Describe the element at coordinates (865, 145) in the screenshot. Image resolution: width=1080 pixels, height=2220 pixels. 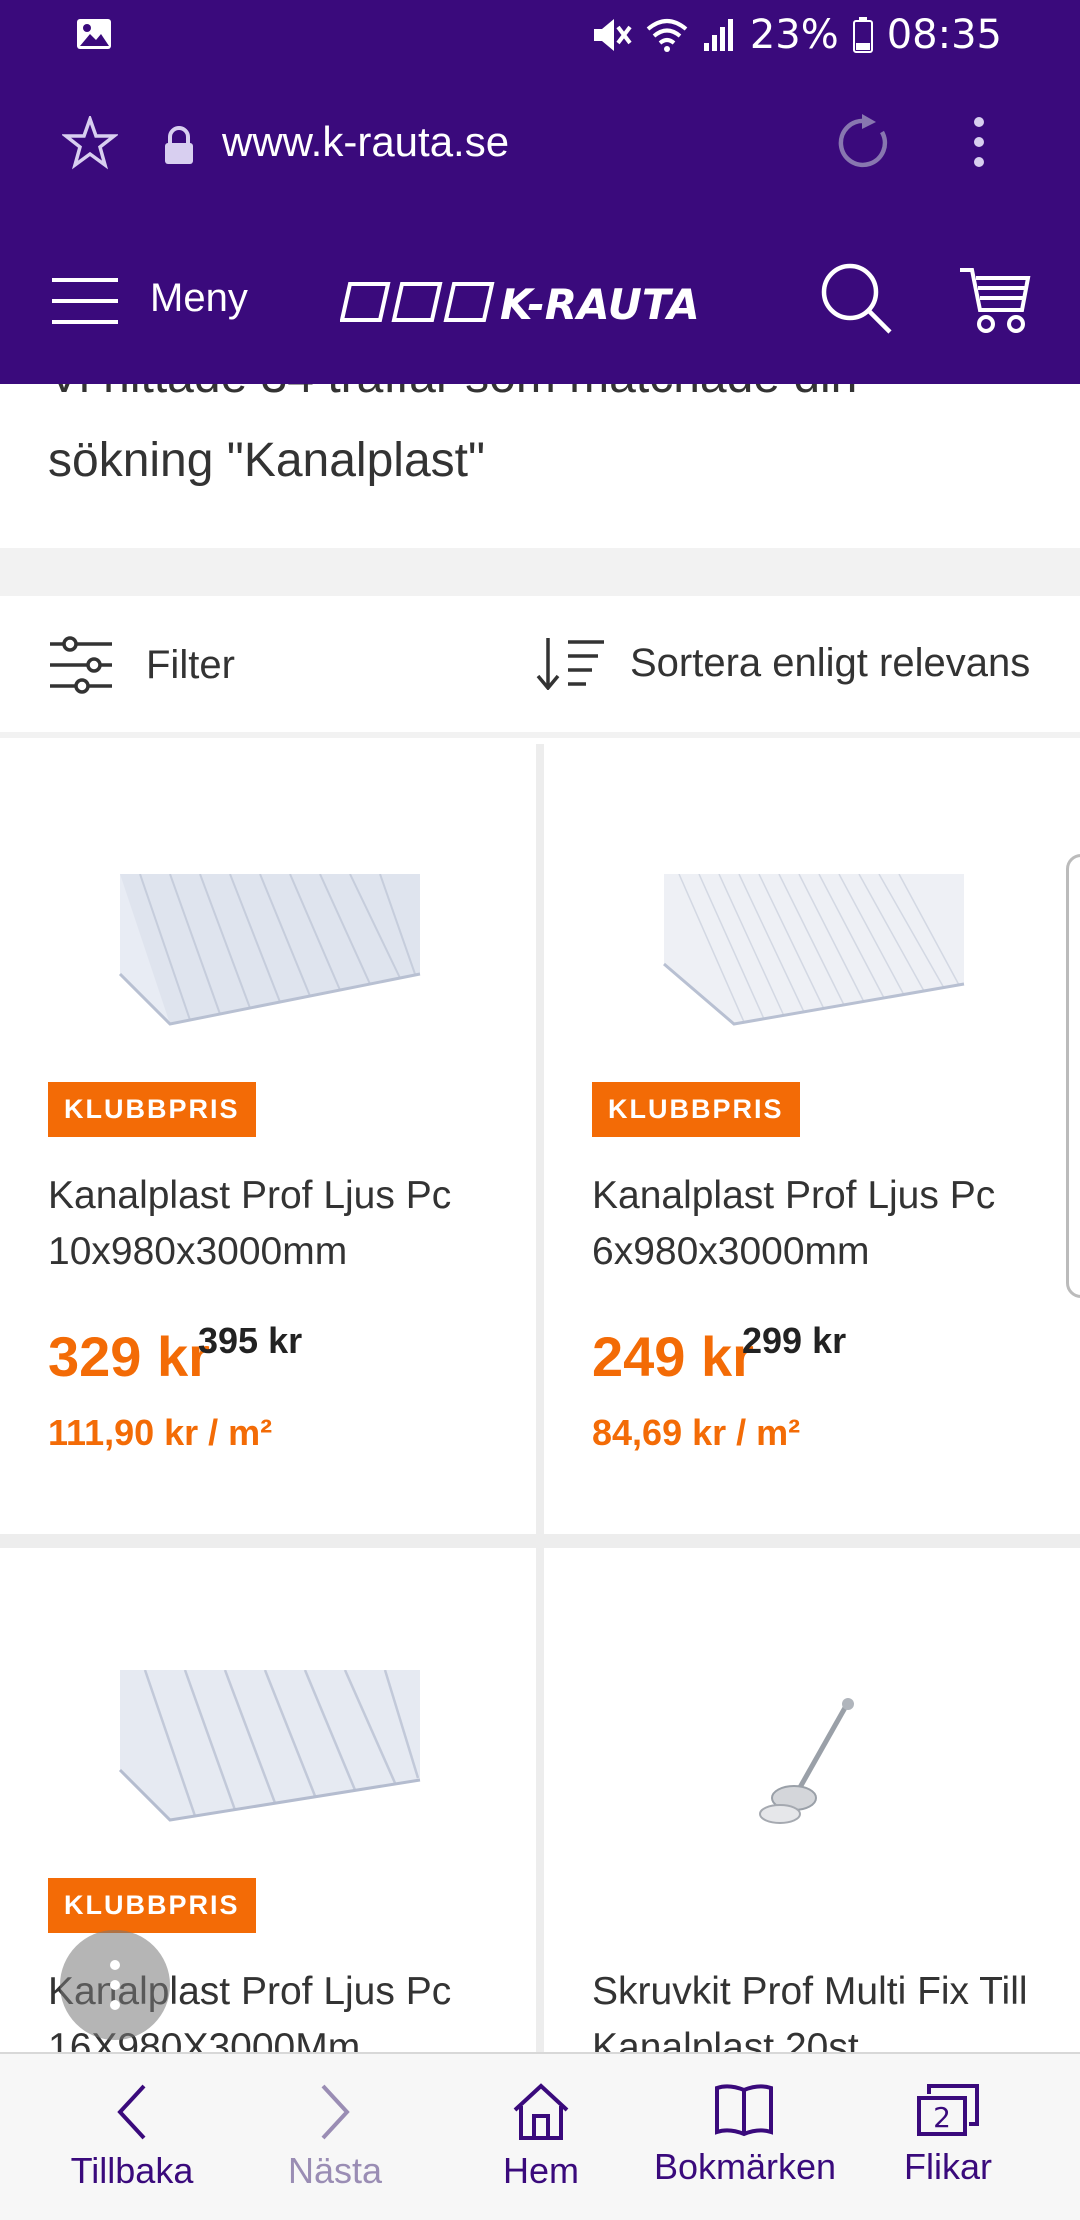
I see `reload-icon` at that location.